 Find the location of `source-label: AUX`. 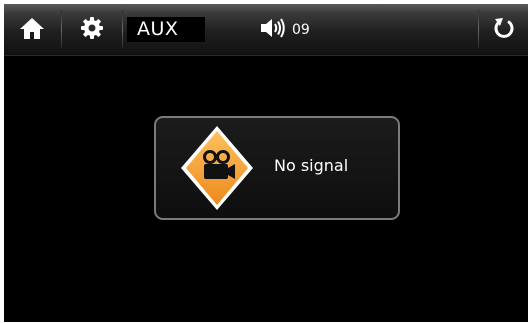

source-label: AUX is located at coordinates (166, 29).